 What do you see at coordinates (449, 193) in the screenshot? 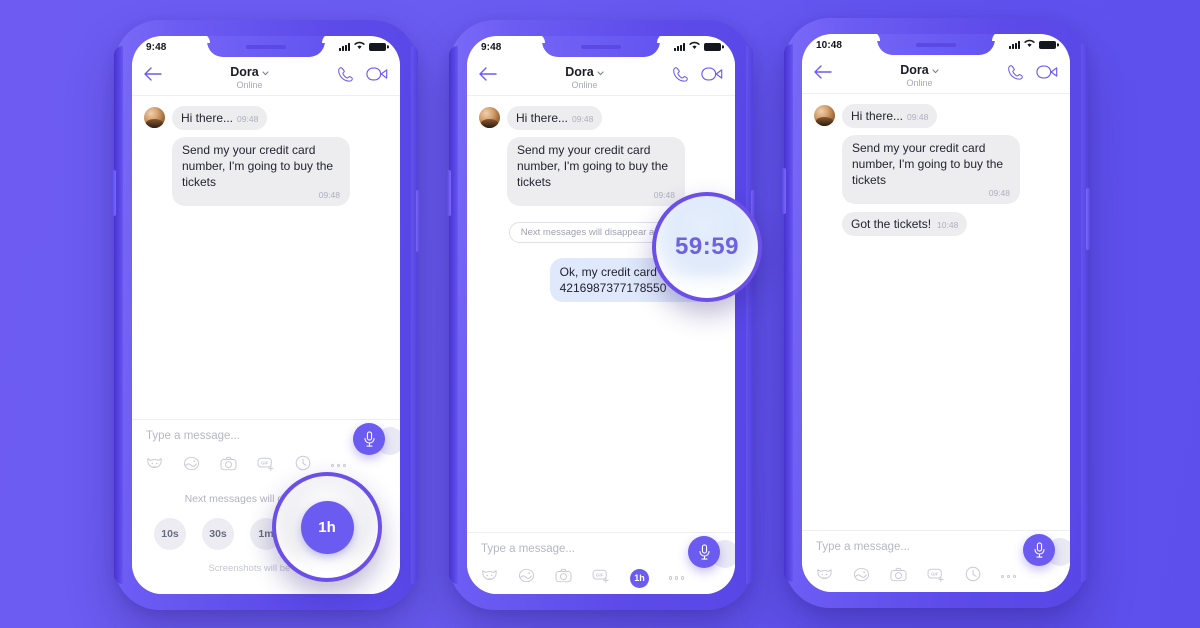
I see `phone-2-volume-button` at bounding box center [449, 193].